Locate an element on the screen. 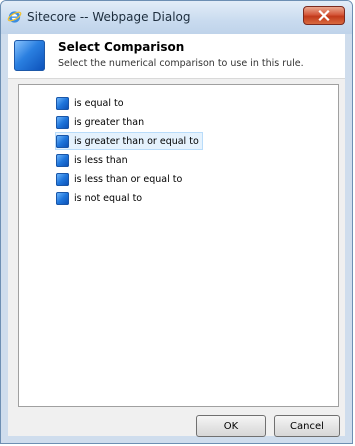  list-item-is-greater-than: is greater than is located at coordinates (101, 122).